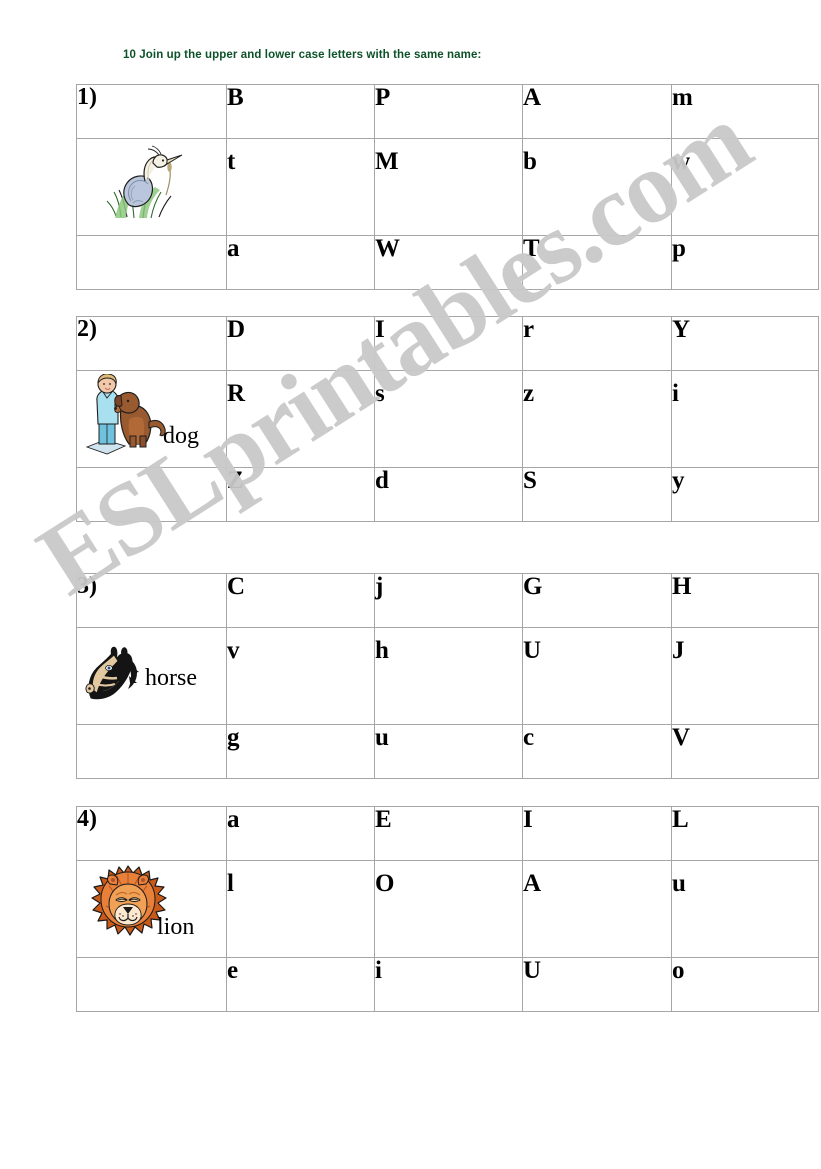  I want to click on letter-cell: m, so click(745, 111).